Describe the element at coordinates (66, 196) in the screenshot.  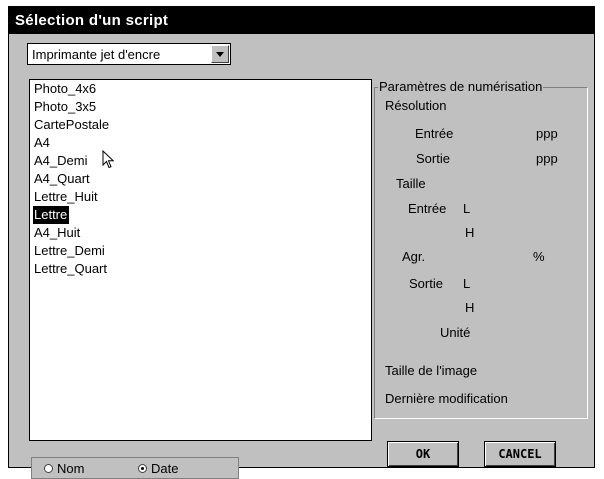
I see `script-list-item-label: Lettre_Huit` at that location.